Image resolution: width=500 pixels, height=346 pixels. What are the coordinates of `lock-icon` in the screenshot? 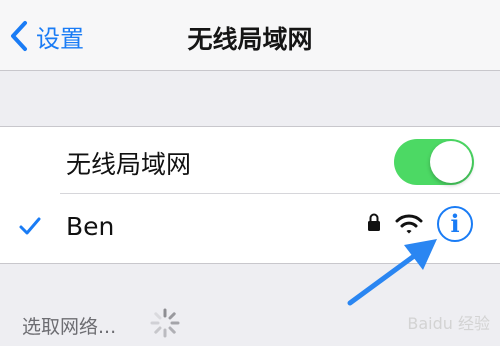 It's located at (374, 222).